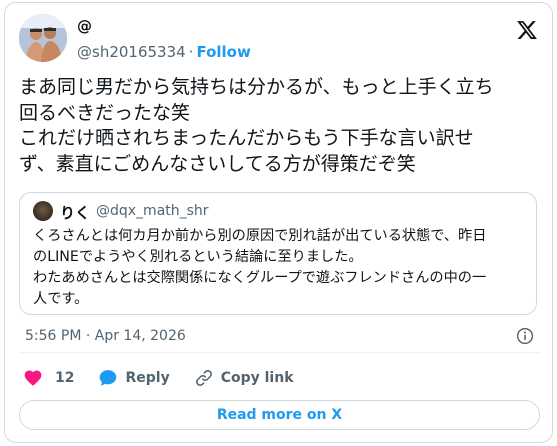  Describe the element at coordinates (527, 30) in the screenshot. I see `x-logo-icon` at that location.